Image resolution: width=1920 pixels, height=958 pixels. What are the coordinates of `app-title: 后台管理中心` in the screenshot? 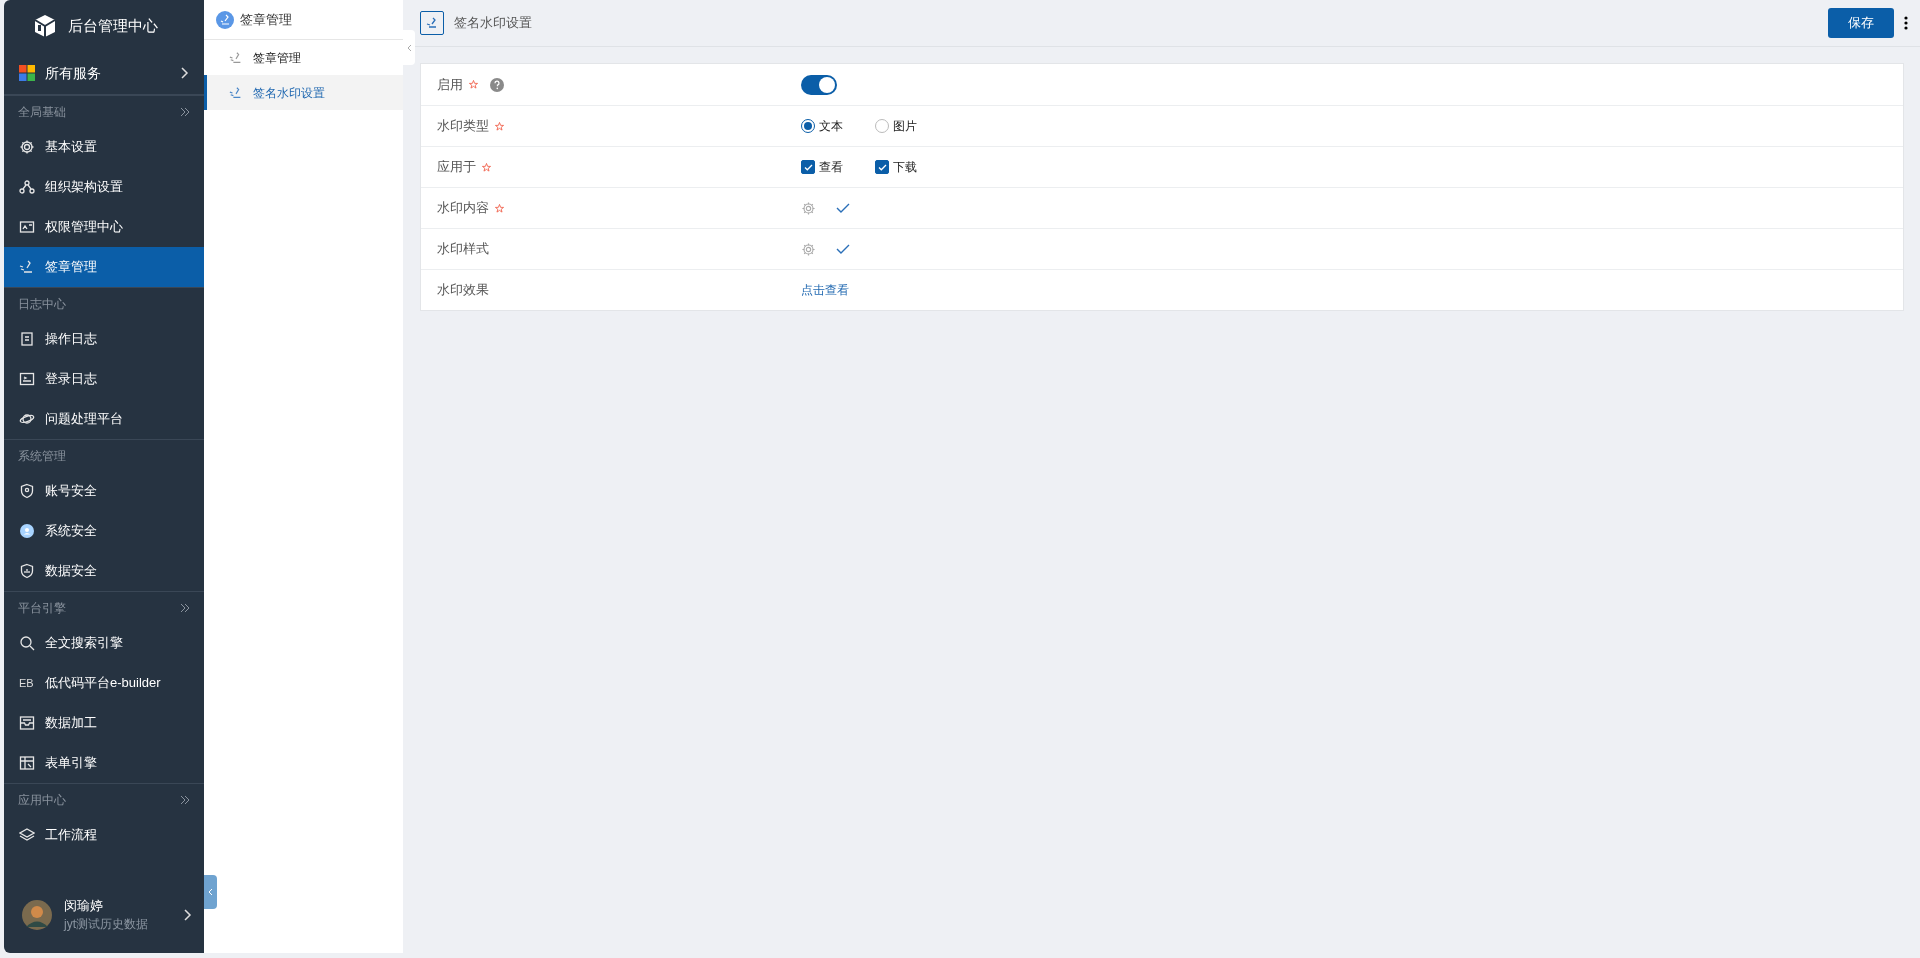 It's located at (113, 25).